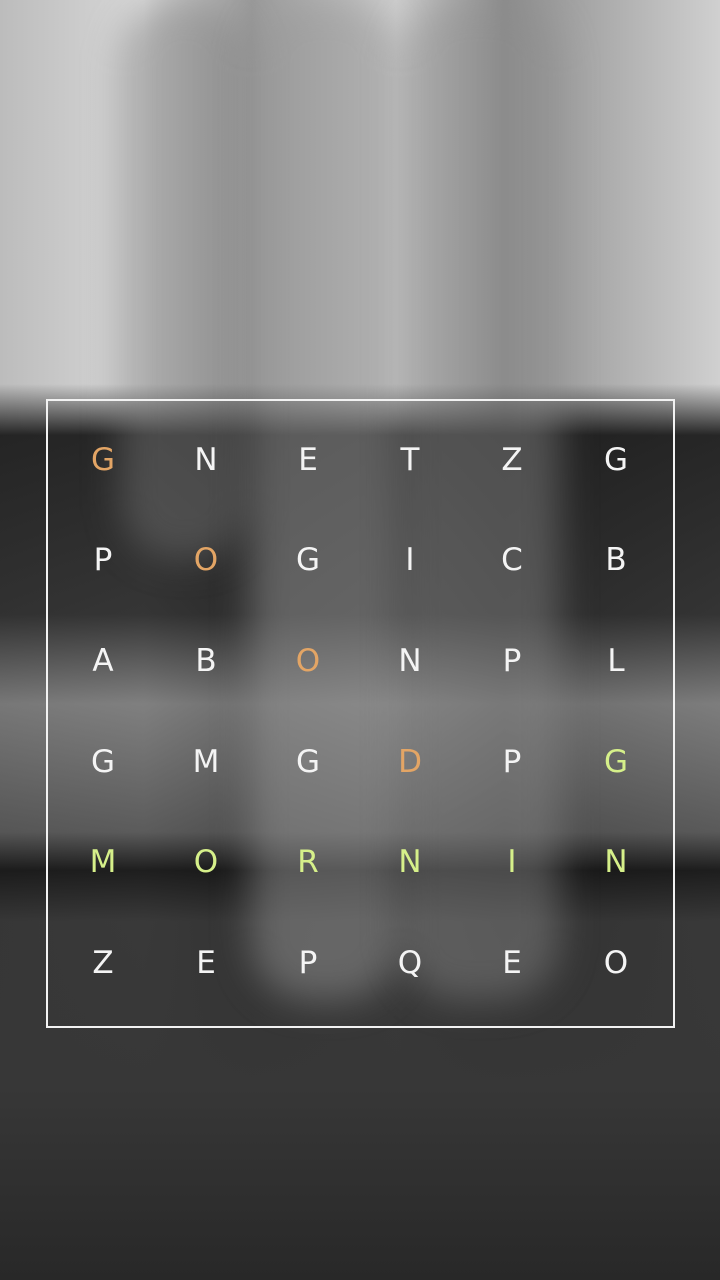  What do you see at coordinates (410, 963) in the screenshot?
I see `grid-letter: Q` at bounding box center [410, 963].